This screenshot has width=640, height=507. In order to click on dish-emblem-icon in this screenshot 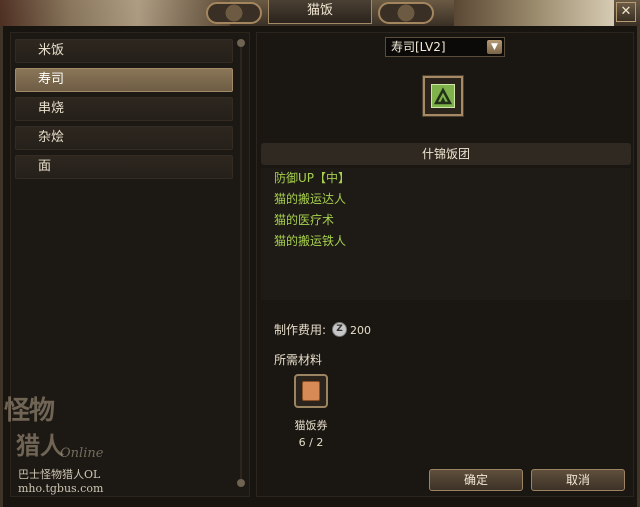, I will do `click(443, 96)`.